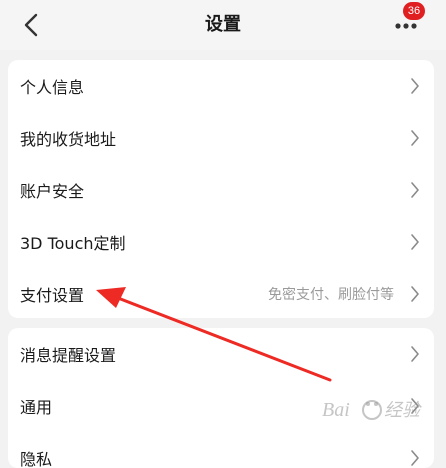  I want to click on svg-text: 经验, so click(403, 410).